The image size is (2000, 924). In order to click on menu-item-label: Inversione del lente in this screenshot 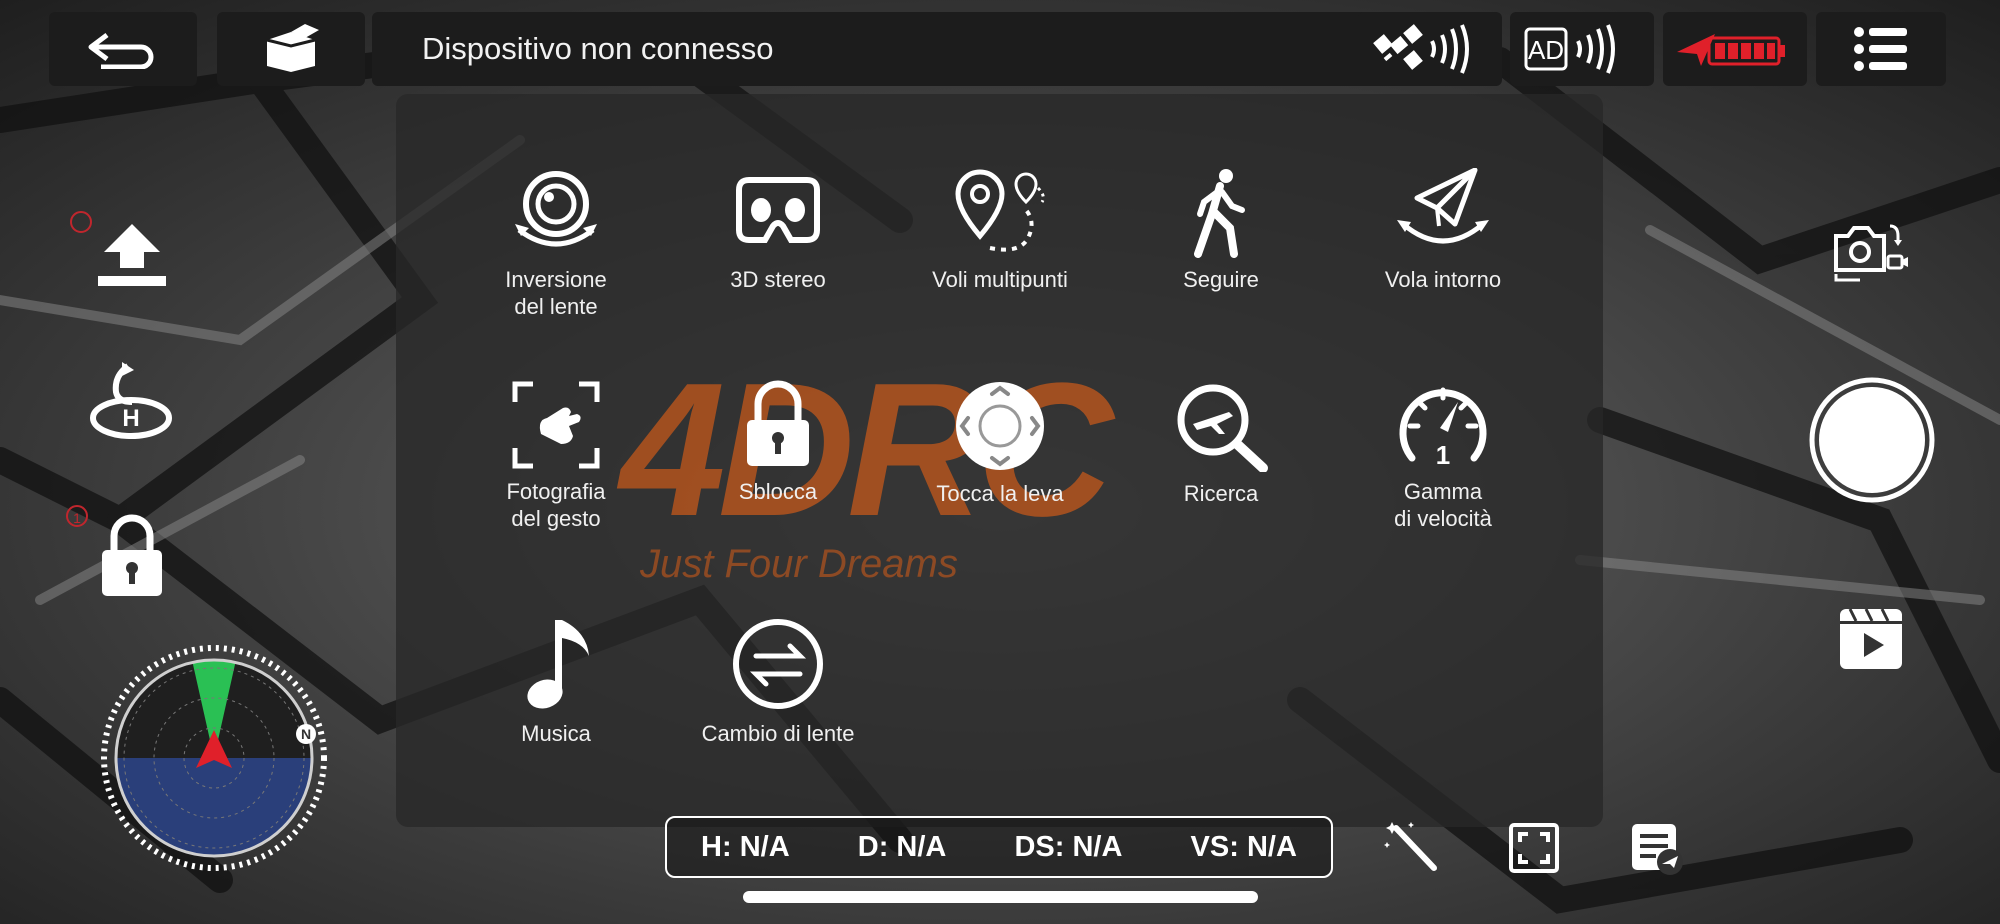, I will do `click(556, 293)`.